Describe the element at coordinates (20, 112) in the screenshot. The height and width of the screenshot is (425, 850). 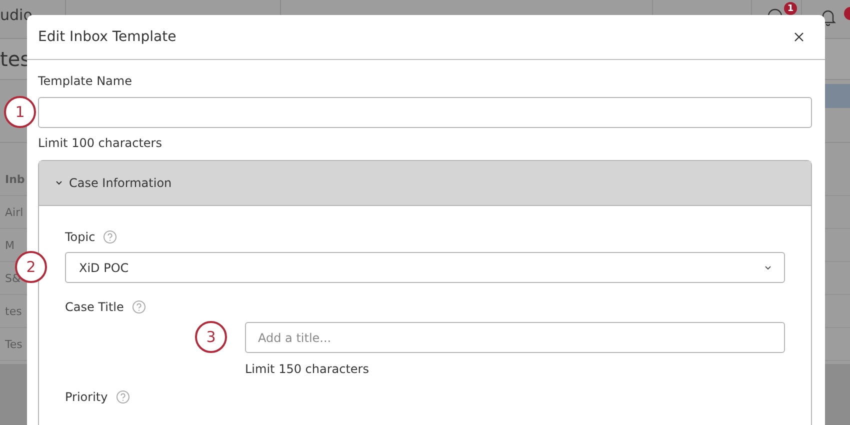
I see `step-marker: 1` at that location.